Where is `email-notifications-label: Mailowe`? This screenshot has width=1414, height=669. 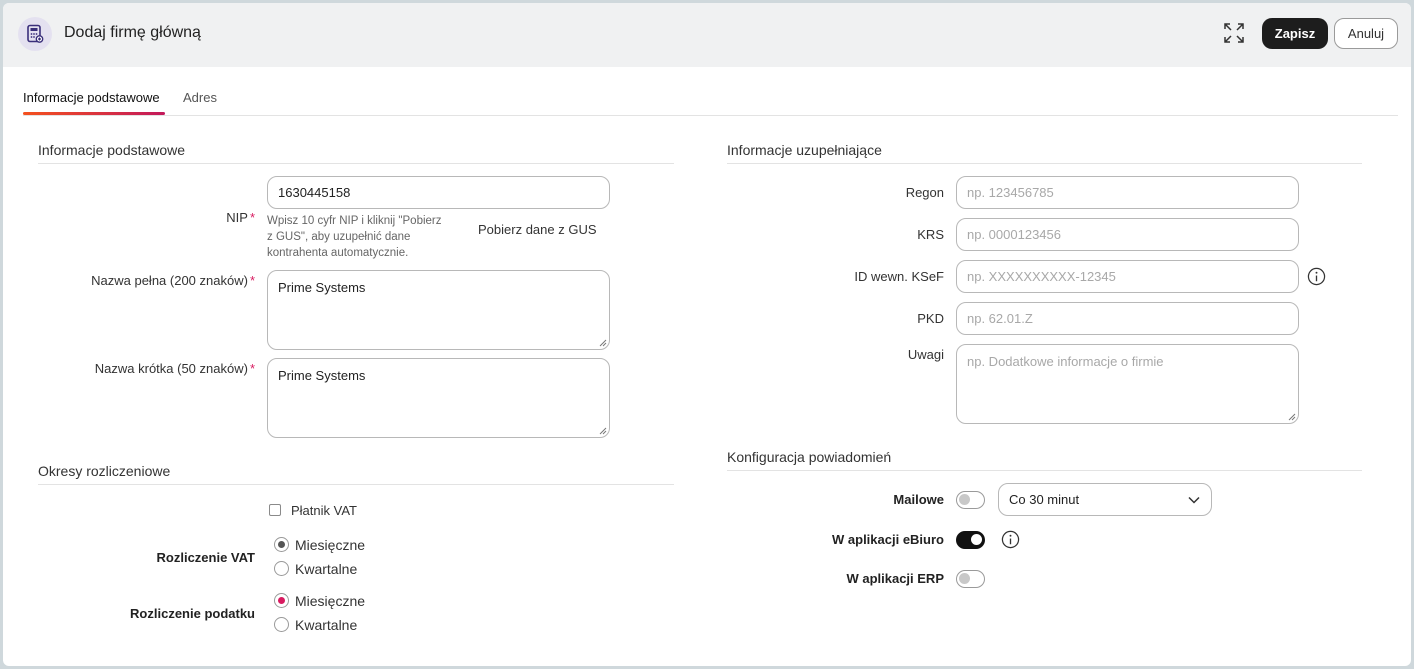
email-notifications-label: Mailowe is located at coordinates (918, 499).